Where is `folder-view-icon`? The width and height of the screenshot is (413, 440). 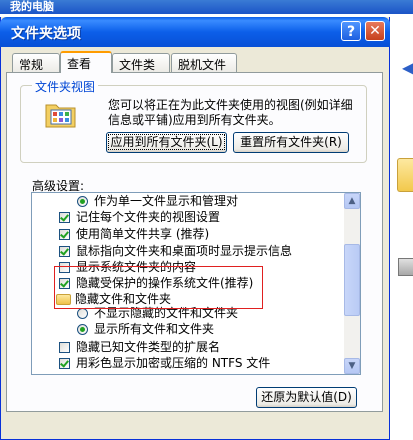 folder-view-icon is located at coordinates (60, 116).